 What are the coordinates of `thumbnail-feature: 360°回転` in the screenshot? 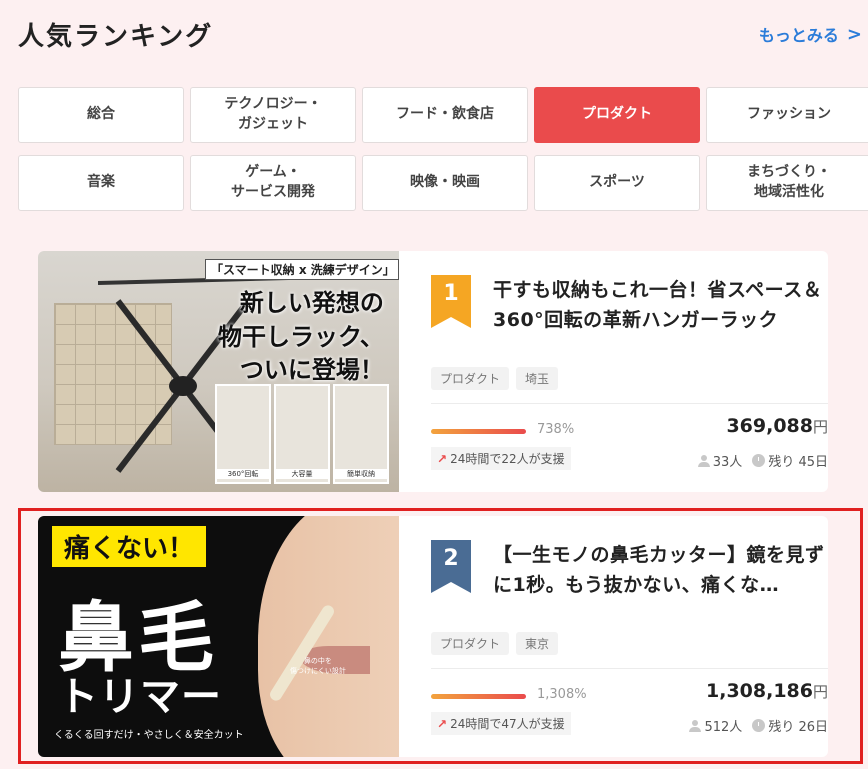 It's located at (243, 434).